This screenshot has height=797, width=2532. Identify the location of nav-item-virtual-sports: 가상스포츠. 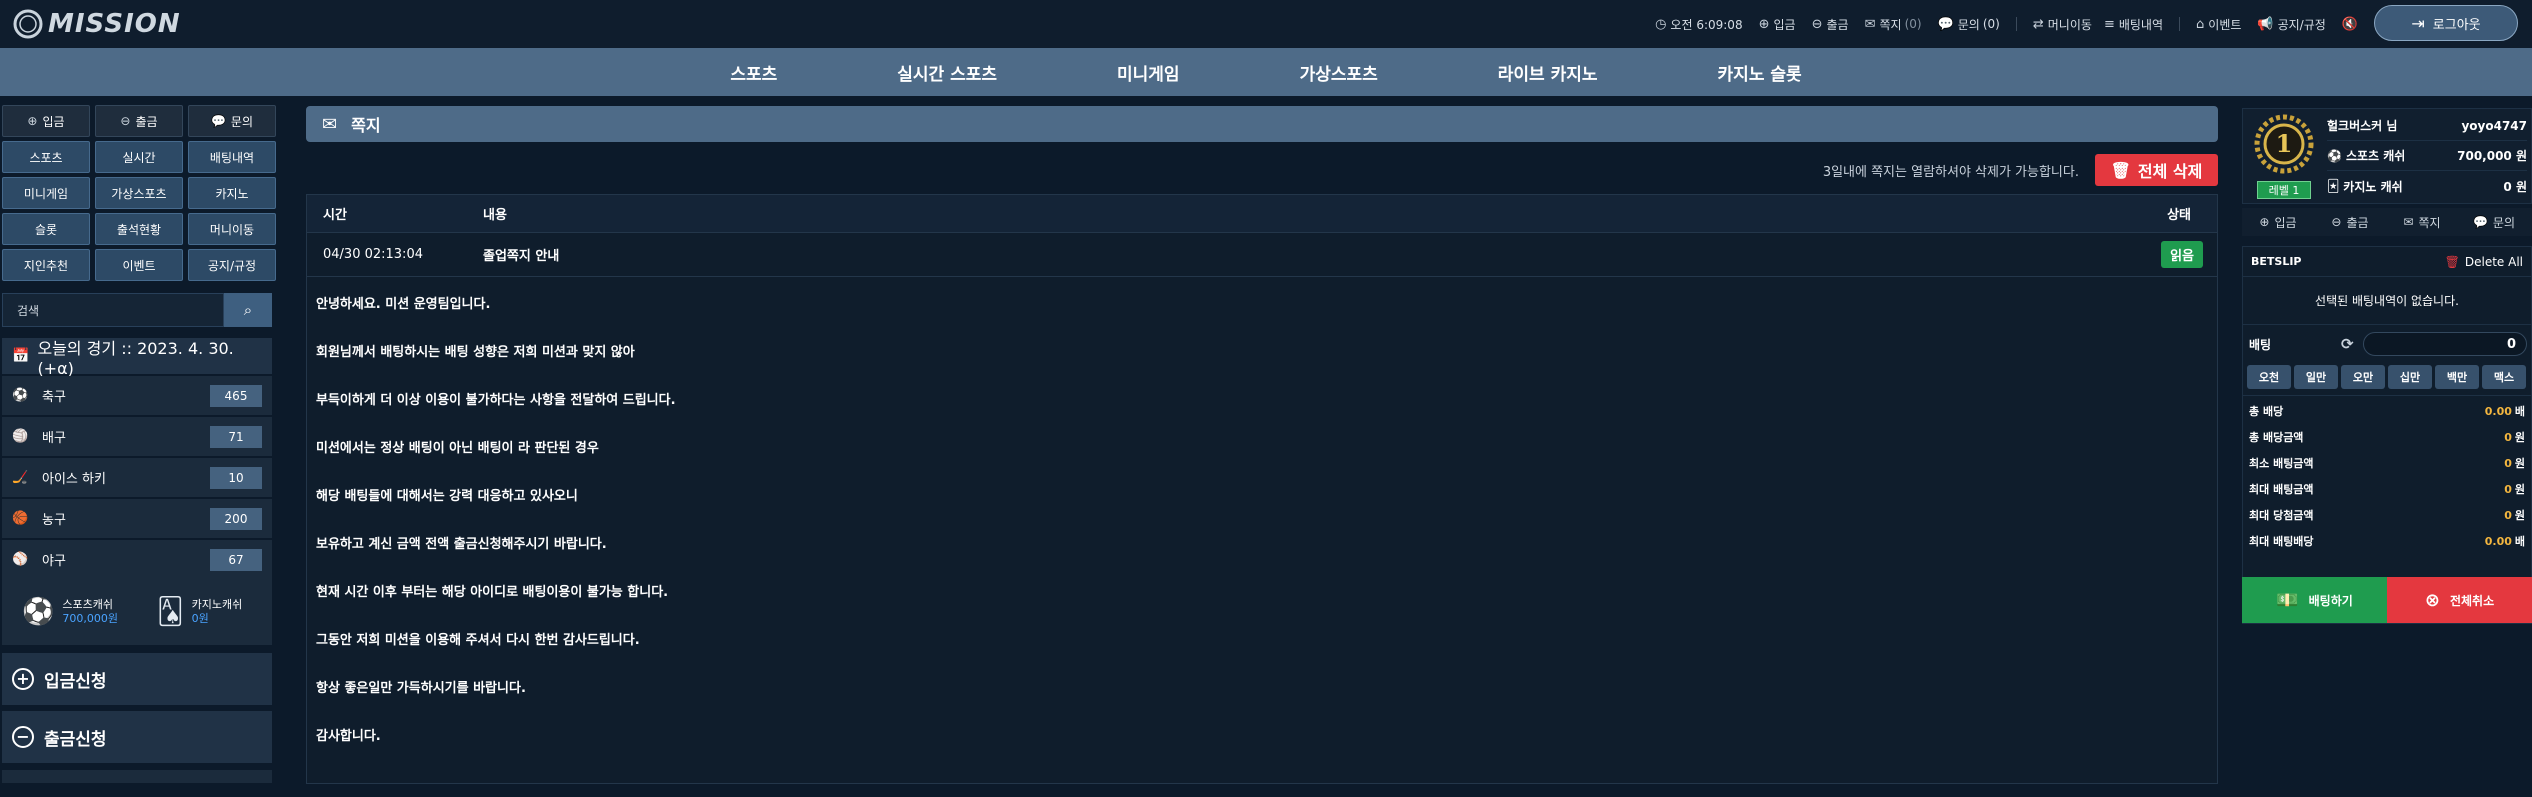
(1339, 72).